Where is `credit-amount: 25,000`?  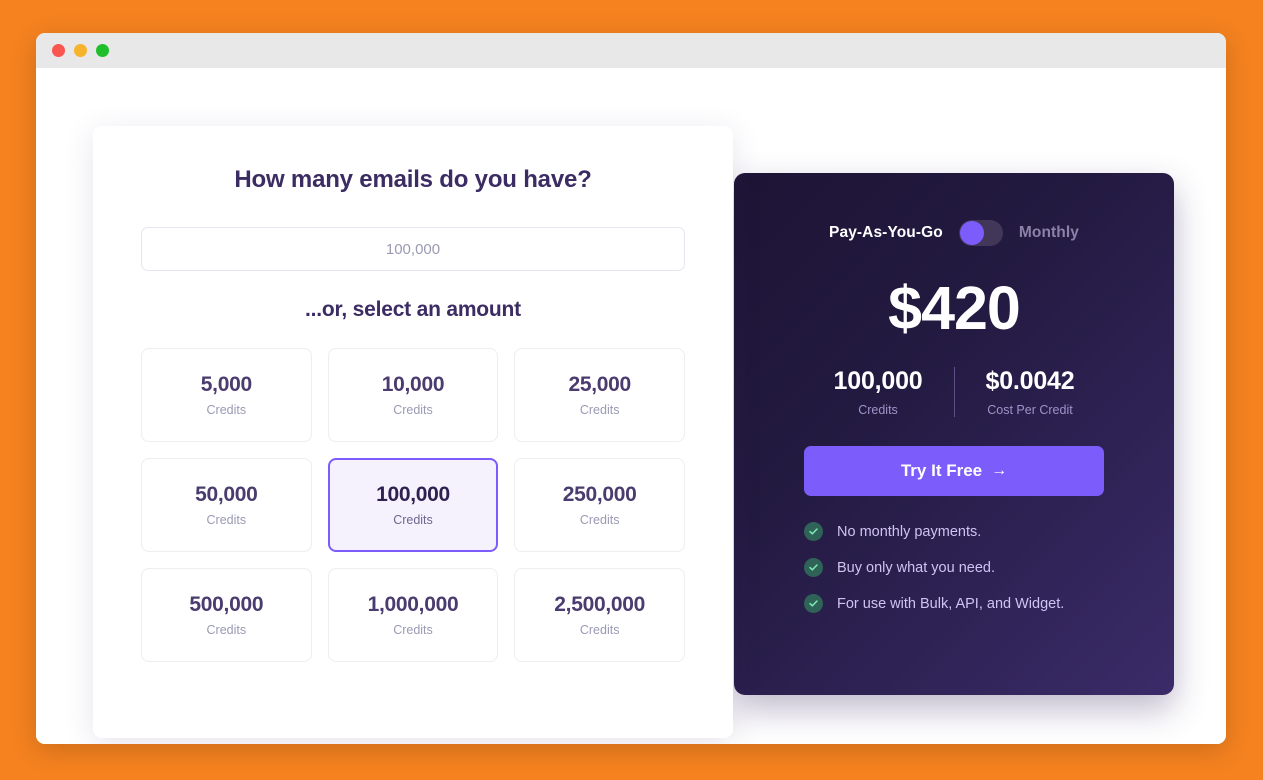
credit-amount: 25,000 is located at coordinates (599, 384).